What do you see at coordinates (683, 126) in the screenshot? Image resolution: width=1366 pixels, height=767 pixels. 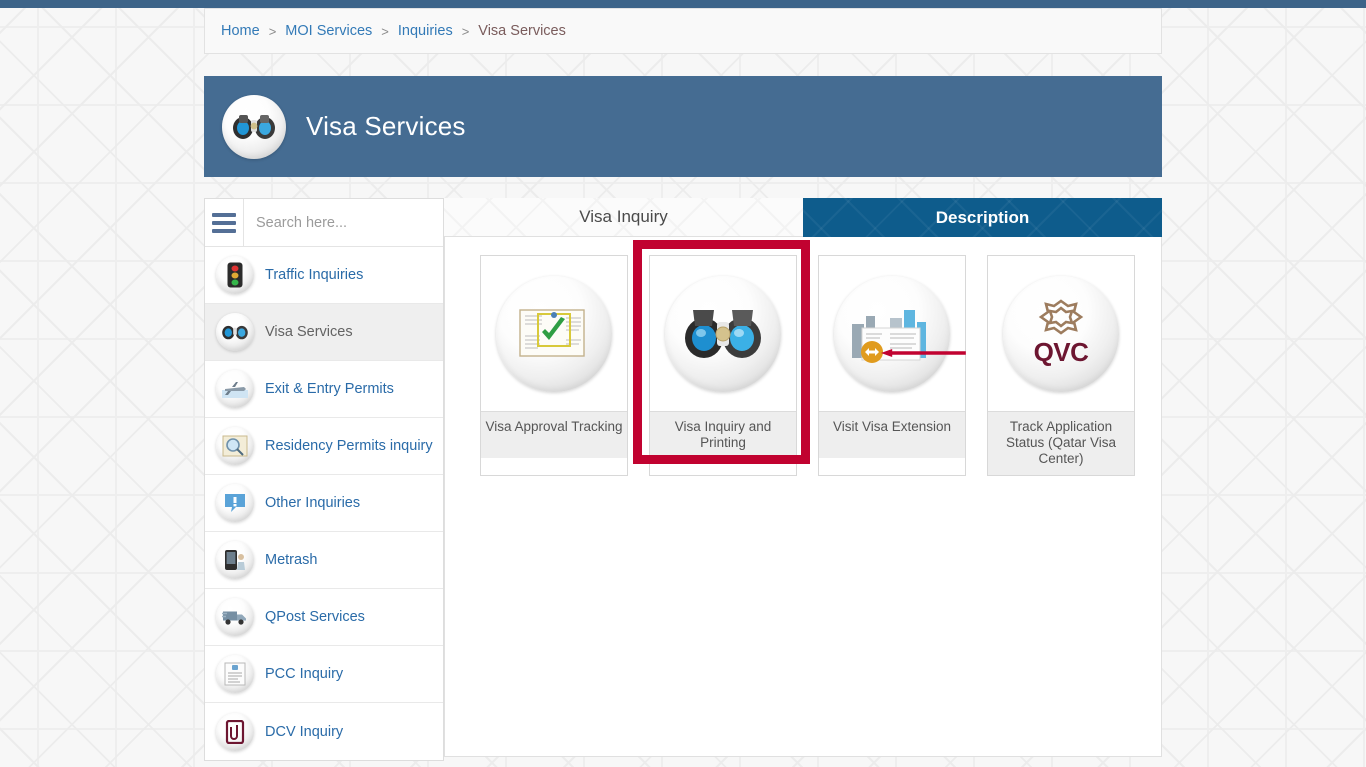 I see `page-banner: Visa Services` at bounding box center [683, 126].